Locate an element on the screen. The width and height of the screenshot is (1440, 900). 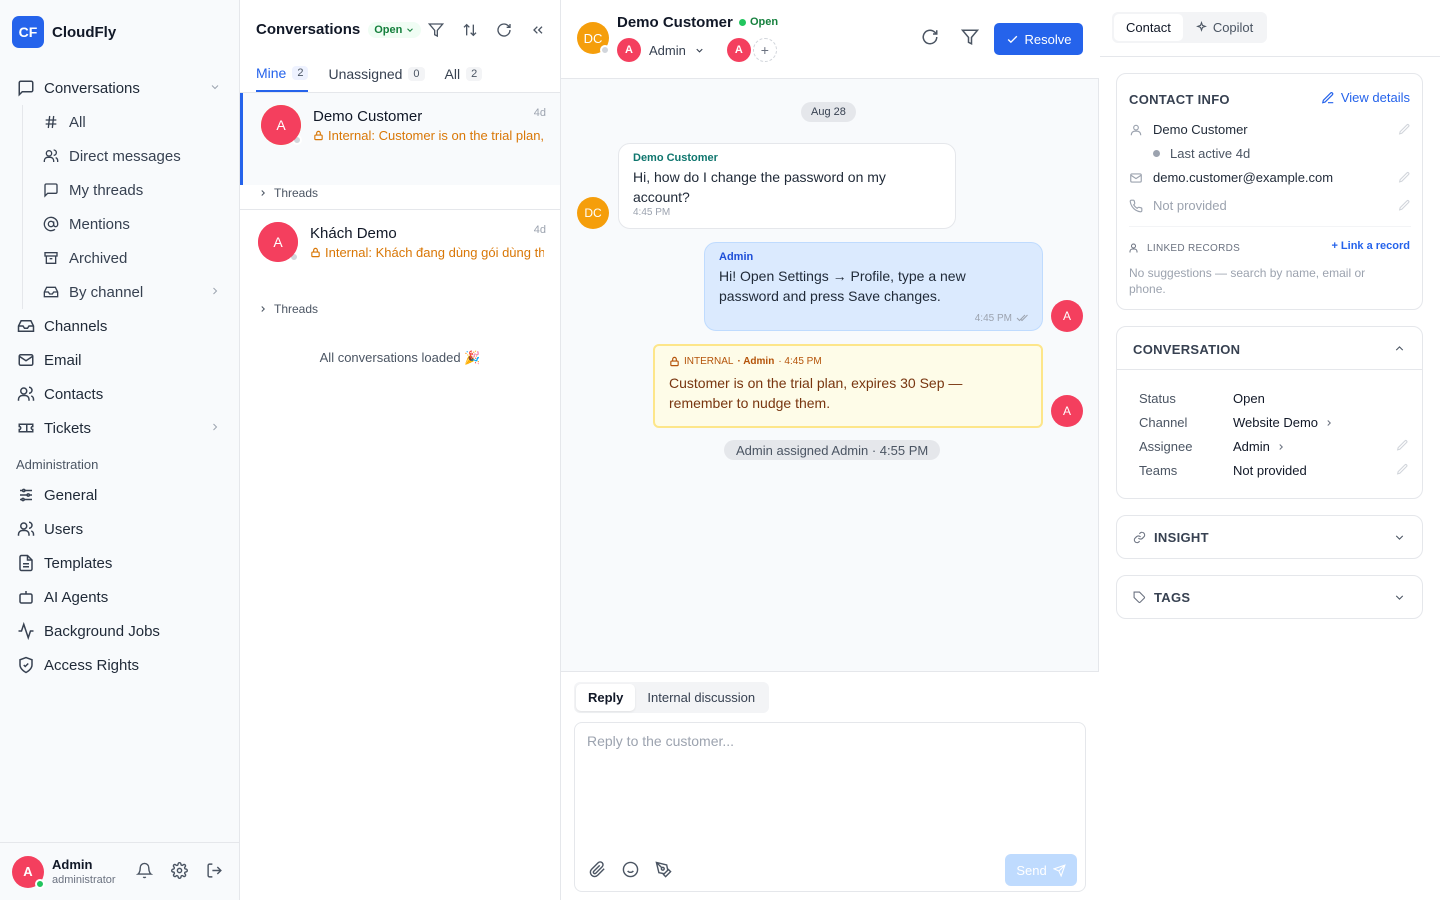
sidebar-item-background-jobs: Background Jobs is located at coordinates (119, 631).